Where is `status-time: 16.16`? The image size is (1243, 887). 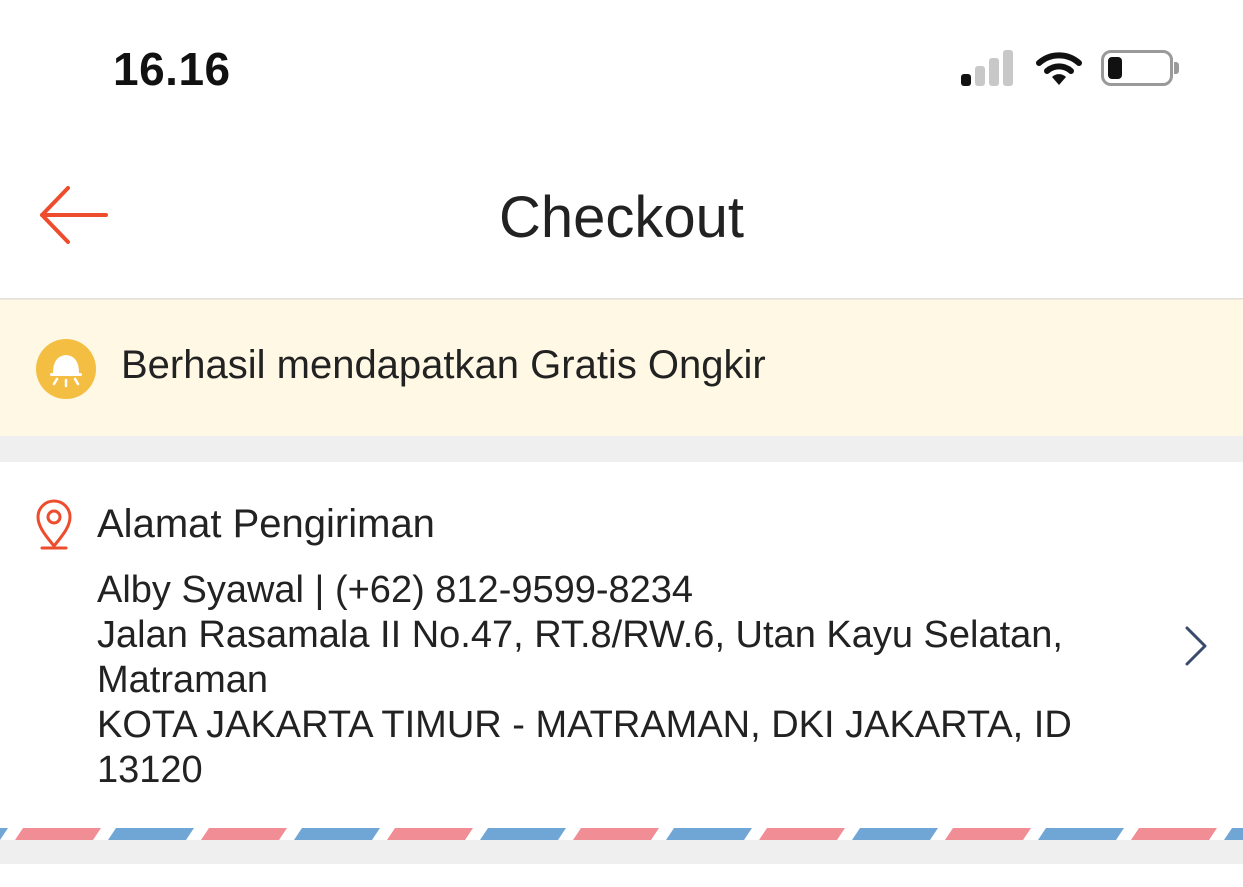 status-time: 16.16 is located at coordinates (172, 69).